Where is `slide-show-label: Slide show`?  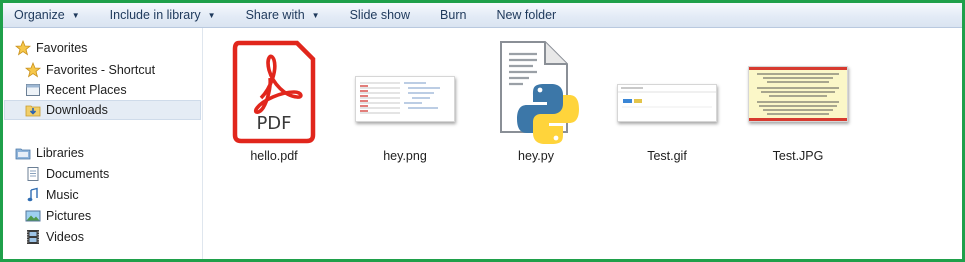
slide-show-label: Slide show is located at coordinates (380, 15).